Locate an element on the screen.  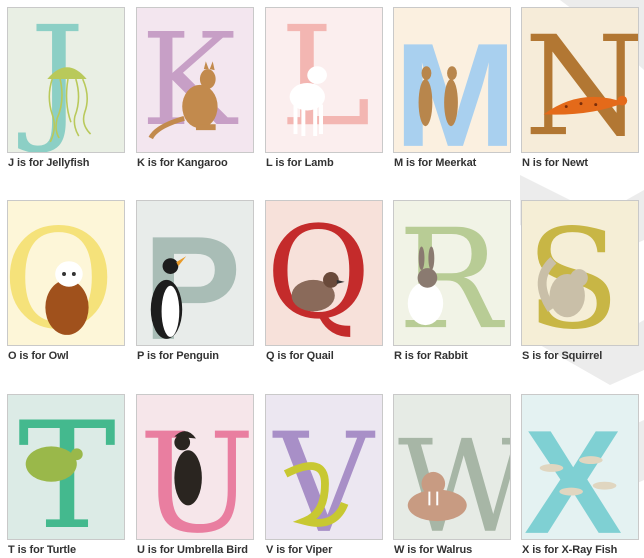
card-art: Q is located at coordinates (324, 273).